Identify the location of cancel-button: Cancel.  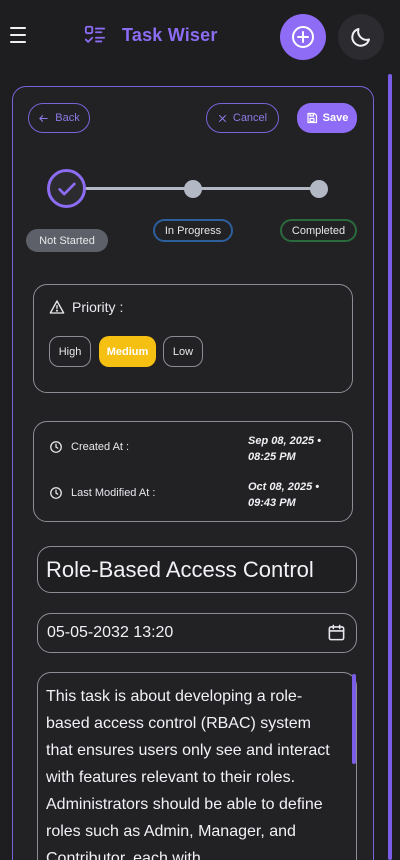
(242, 118).